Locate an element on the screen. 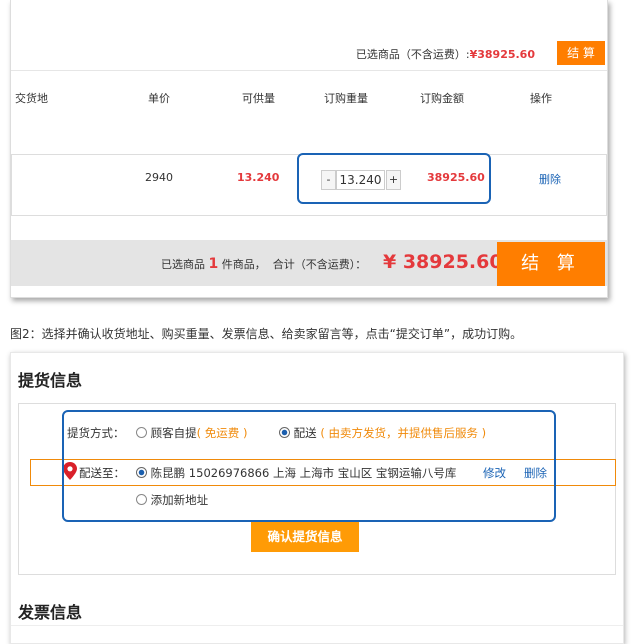 The width and height of the screenshot is (635, 644). column-order-weight: 订购重量 is located at coordinates (346, 98).